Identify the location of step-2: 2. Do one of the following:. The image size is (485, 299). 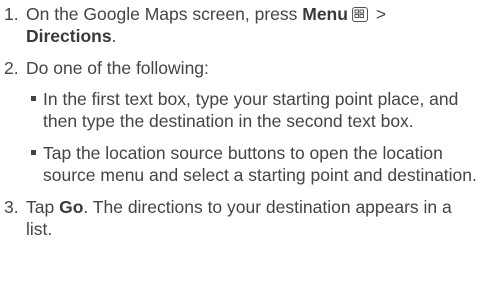
(242, 68).